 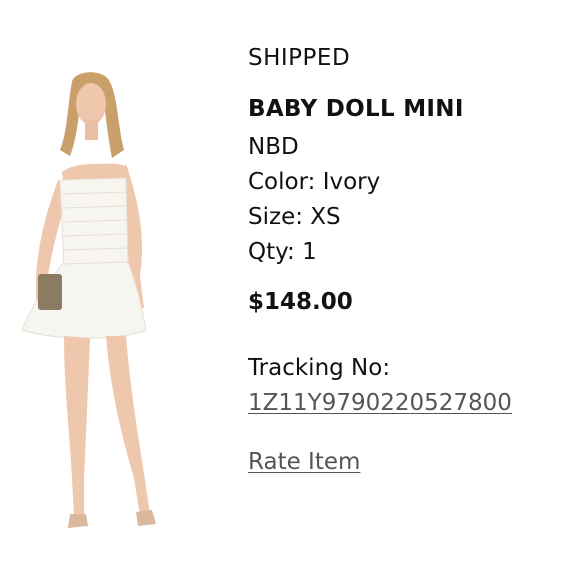 I want to click on product-quantity: Qty: 1, so click(x=282, y=252).